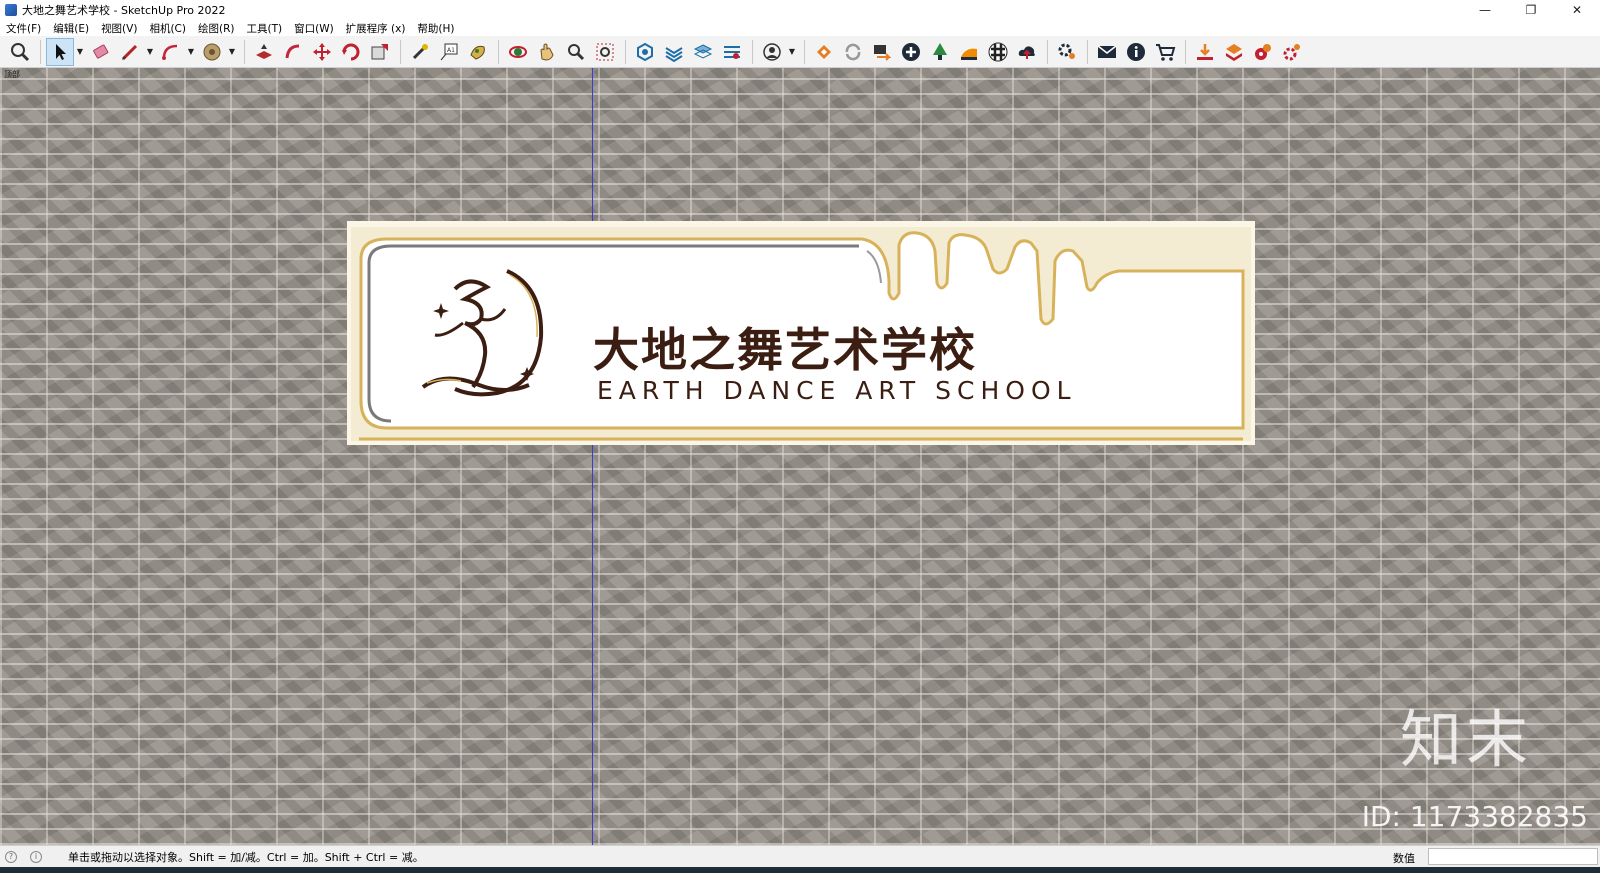 The height and width of the screenshot is (873, 1600). Describe the element at coordinates (60, 51) in the screenshot. I see `select-tool-icon` at that location.